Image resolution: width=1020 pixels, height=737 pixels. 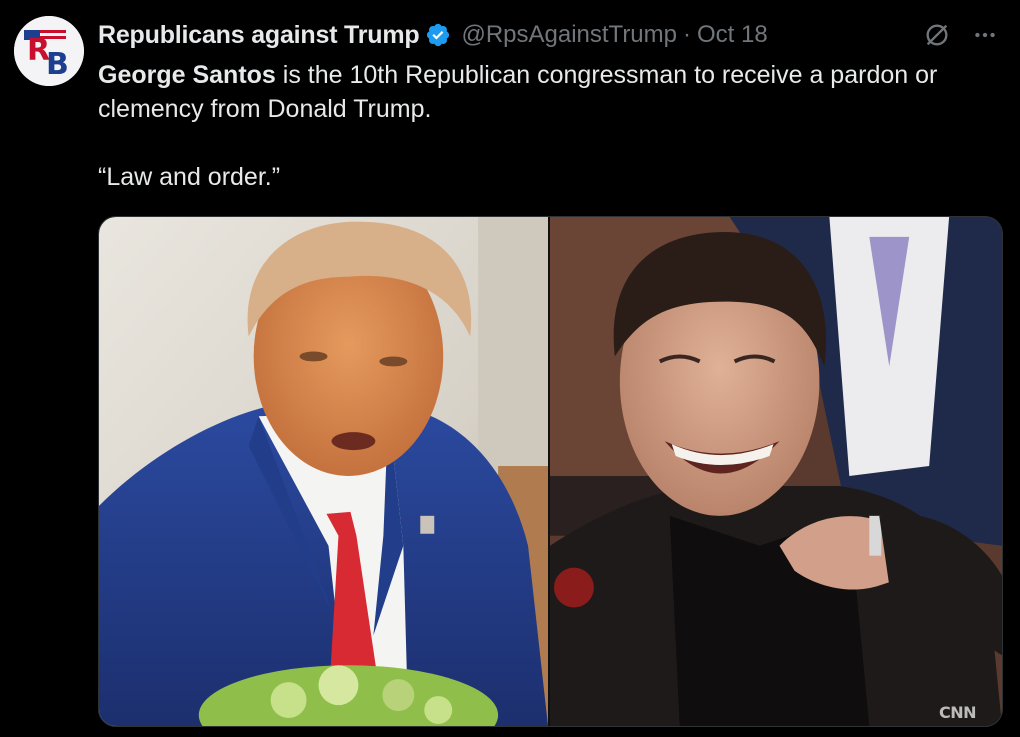 I want to click on svg-text: B, so click(x=57, y=64).